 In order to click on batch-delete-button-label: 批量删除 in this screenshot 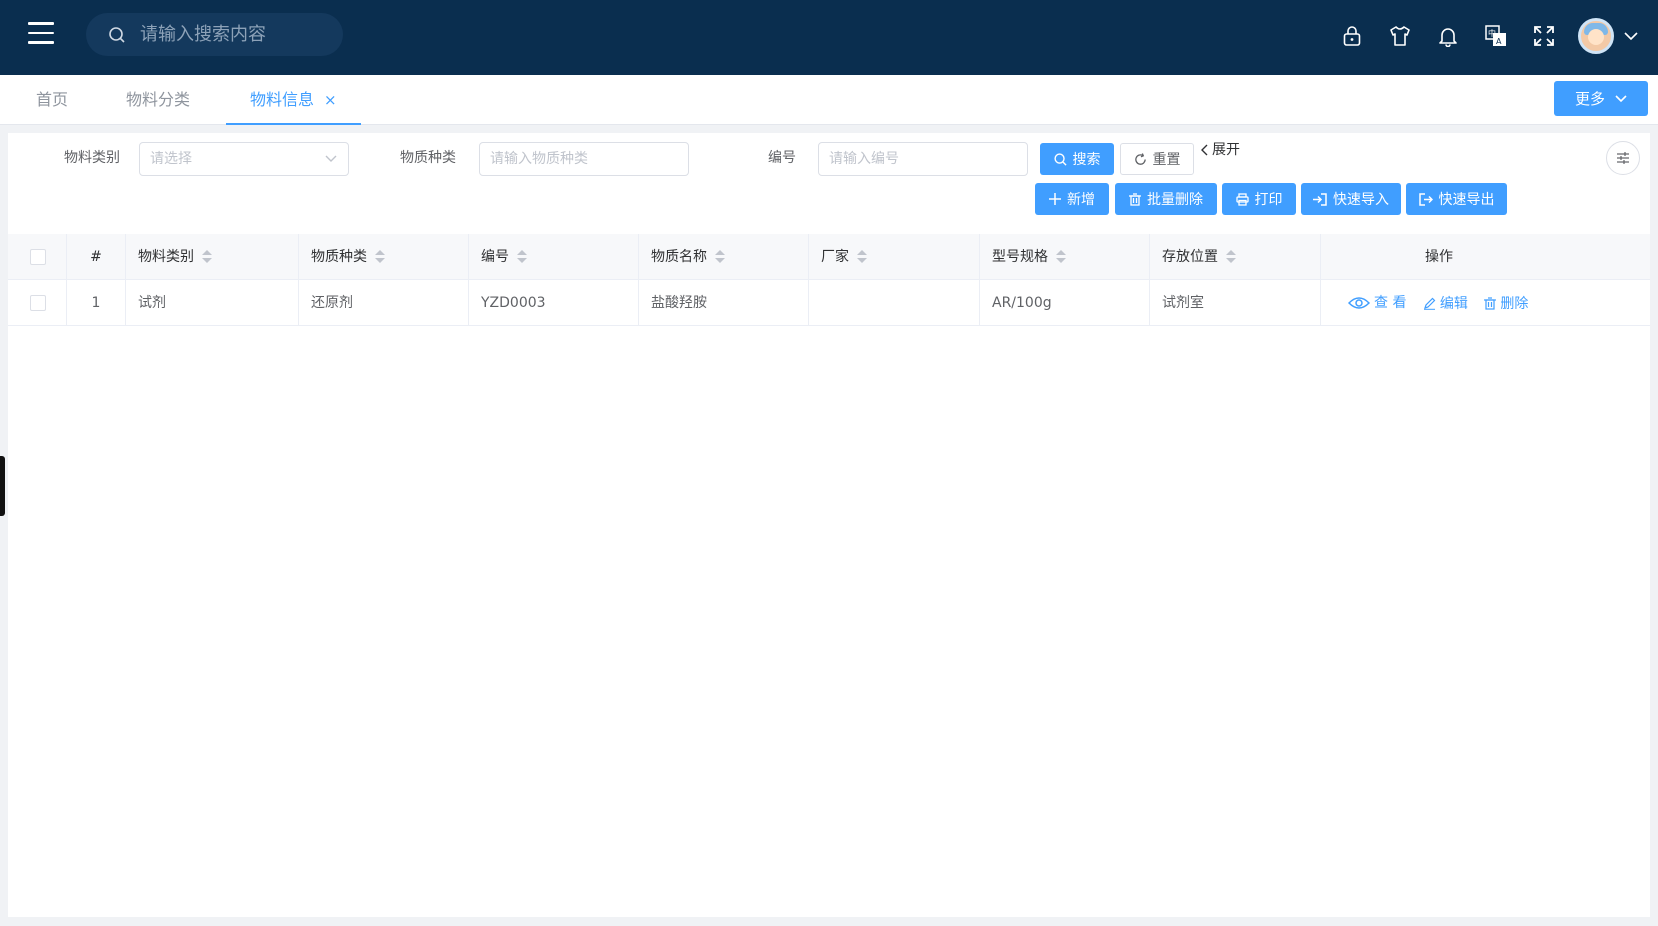, I will do `click(1175, 200)`.